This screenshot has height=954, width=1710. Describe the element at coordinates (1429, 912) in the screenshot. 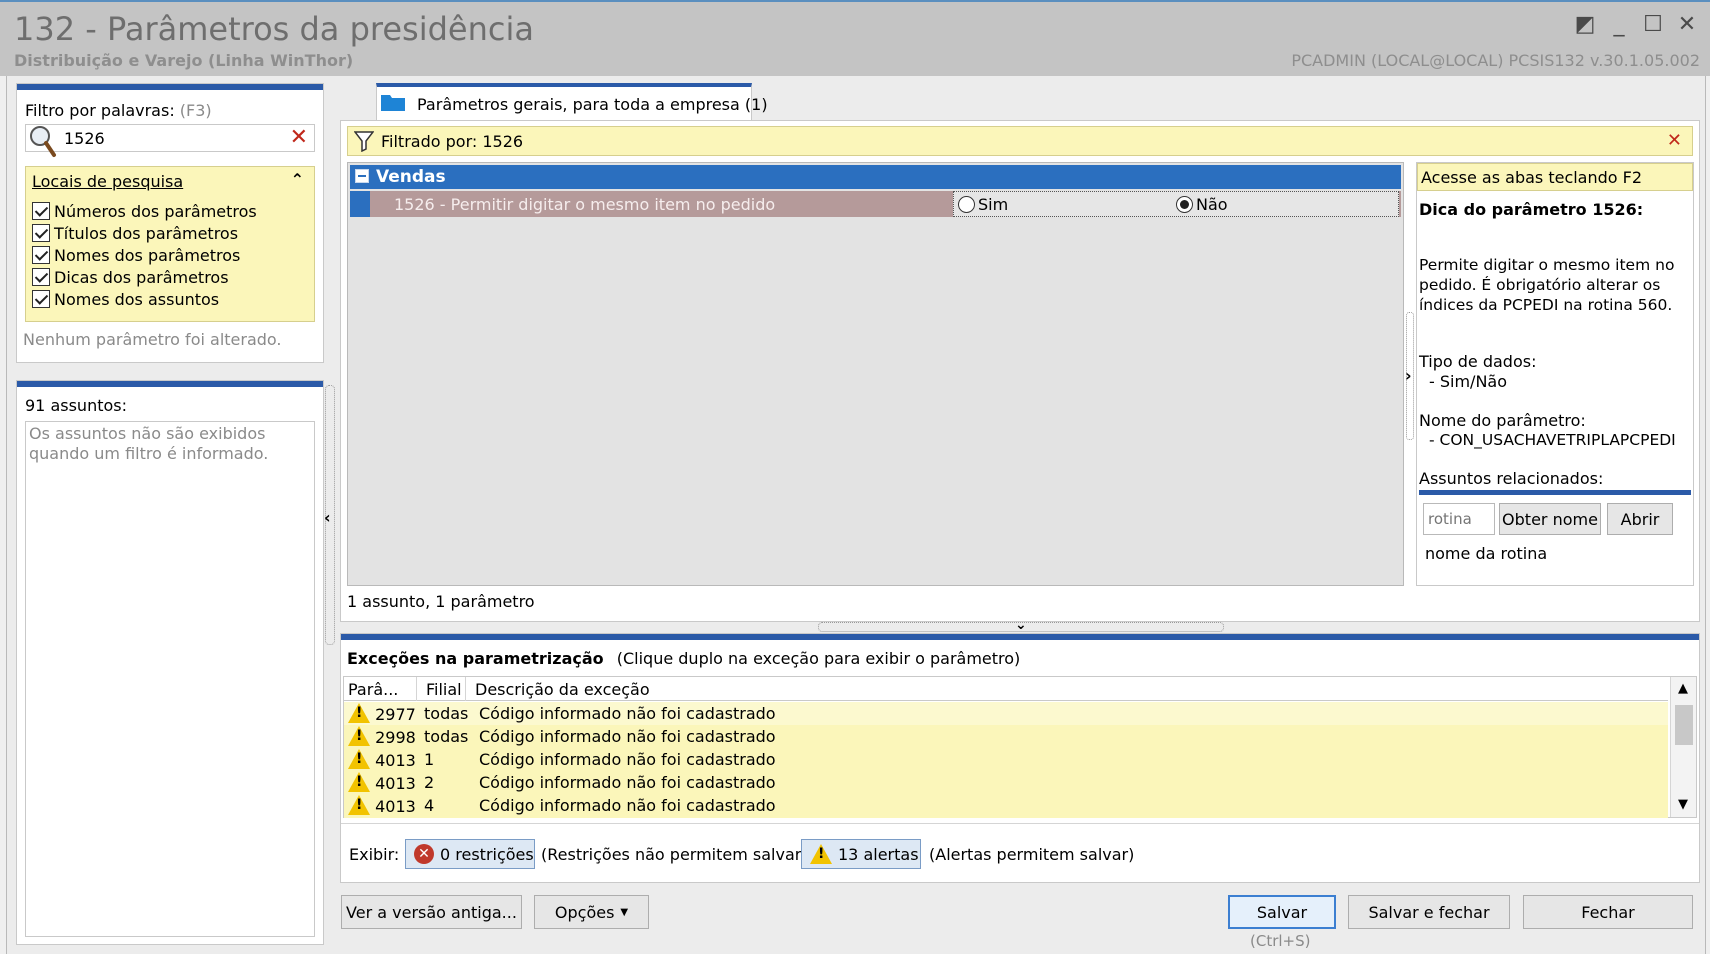

I see `save-close-button: Salvar e fechar` at that location.